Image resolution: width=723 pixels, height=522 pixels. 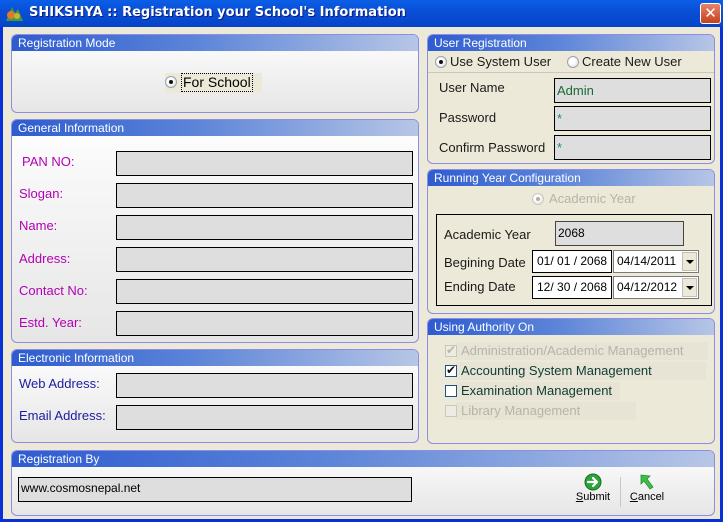 I want to click on arrow-back-icon, so click(x=647, y=482).